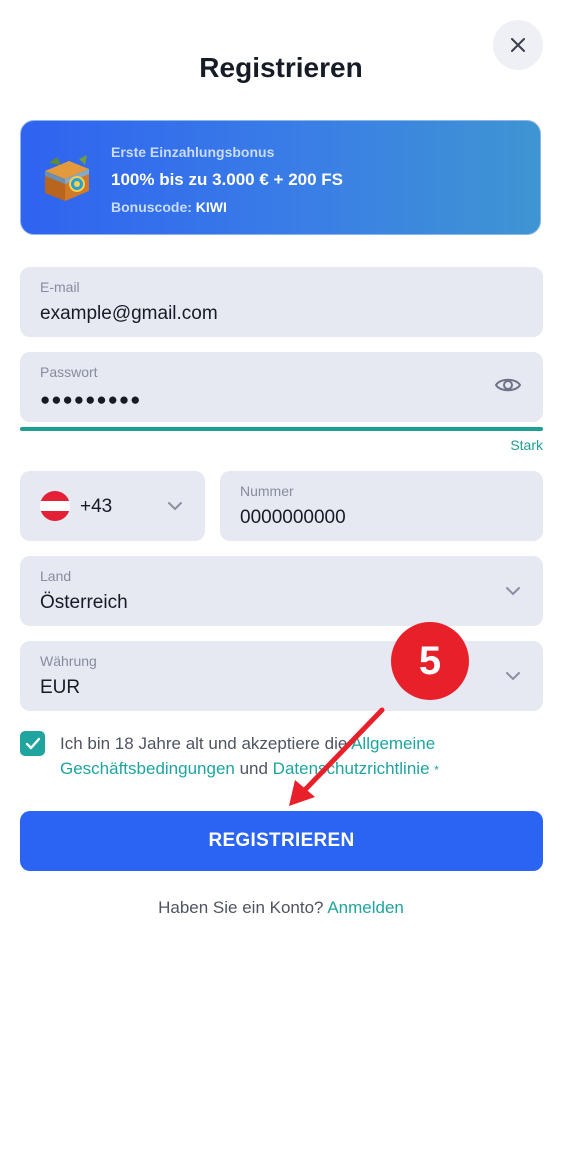 Image resolution: width=562 pixels, height=1150 pixels. I want to click on country-select: Land Österreich, so click(281, 591).